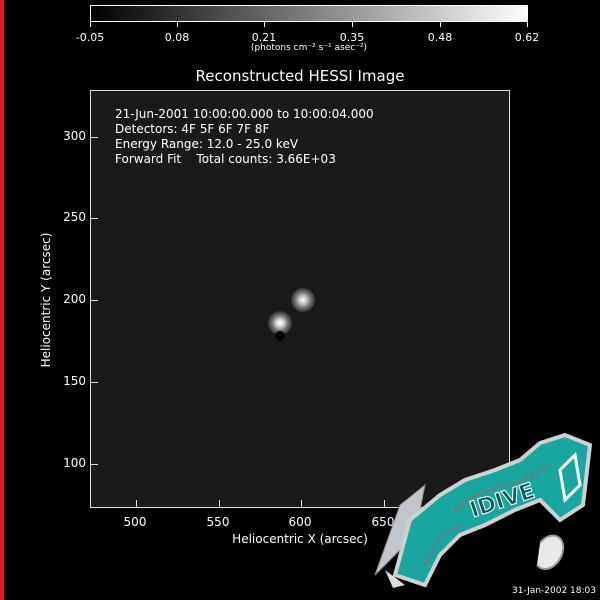 Image resolution: width=600 pixels, height=600 pixels. I want to click on y-tick-label: 300, so click(74, 136).